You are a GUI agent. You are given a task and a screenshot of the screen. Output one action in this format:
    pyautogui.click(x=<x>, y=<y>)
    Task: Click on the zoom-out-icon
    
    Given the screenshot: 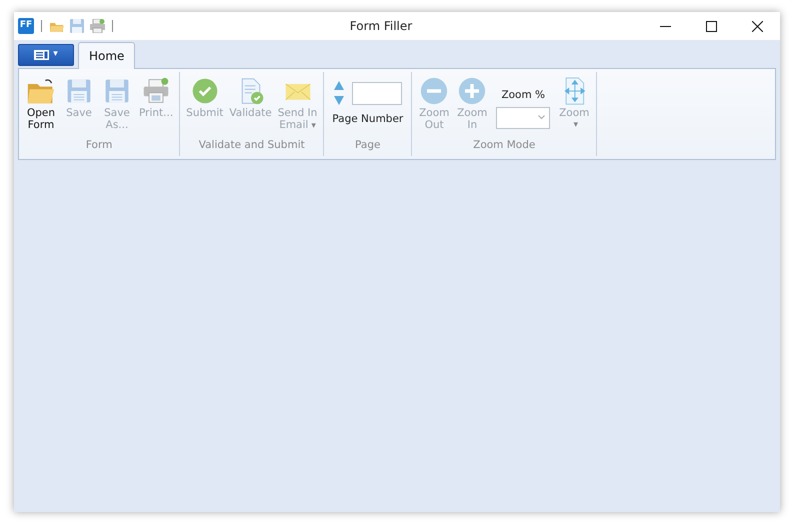 What is the action you would take?
    pyautogui.click(x=434, y=91)
    